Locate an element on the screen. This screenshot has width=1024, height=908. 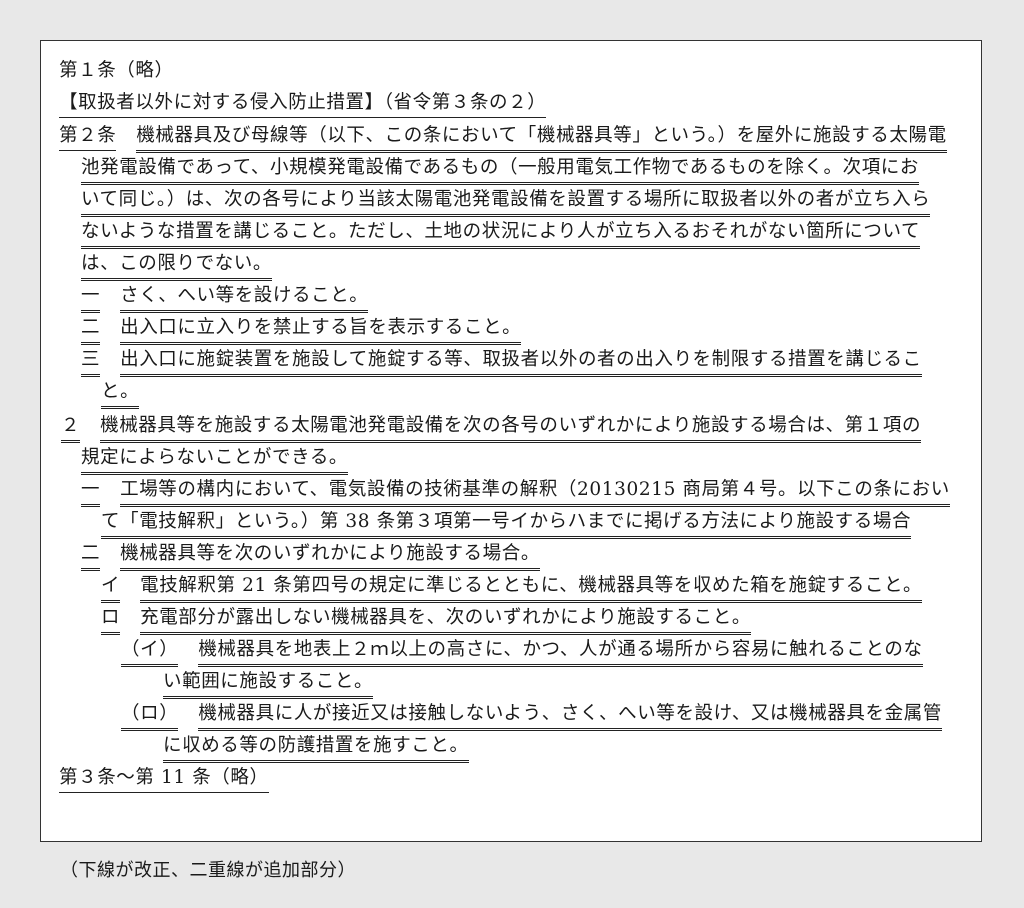
text-line: に収める等の防護措置を施すこと。 is located at coordinates (316, 748).